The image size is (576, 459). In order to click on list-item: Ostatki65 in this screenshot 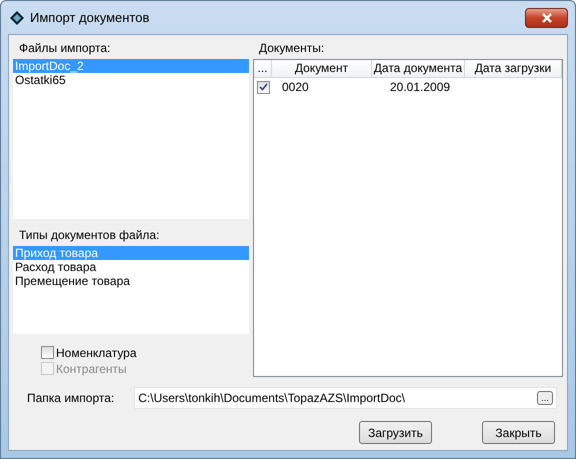, I will do `click(131, 80)`.